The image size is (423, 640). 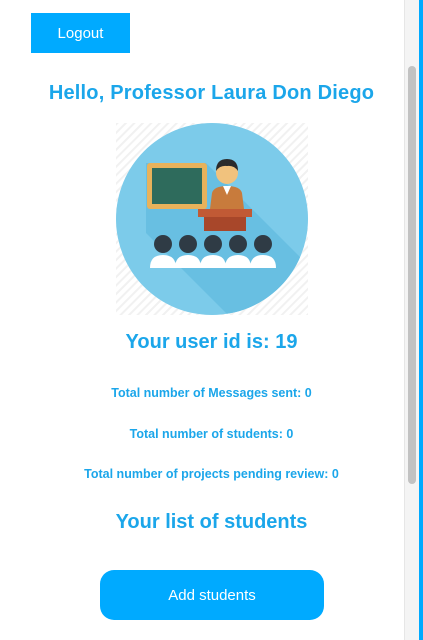 I want to click on avatar, so click(x=212, y=219).